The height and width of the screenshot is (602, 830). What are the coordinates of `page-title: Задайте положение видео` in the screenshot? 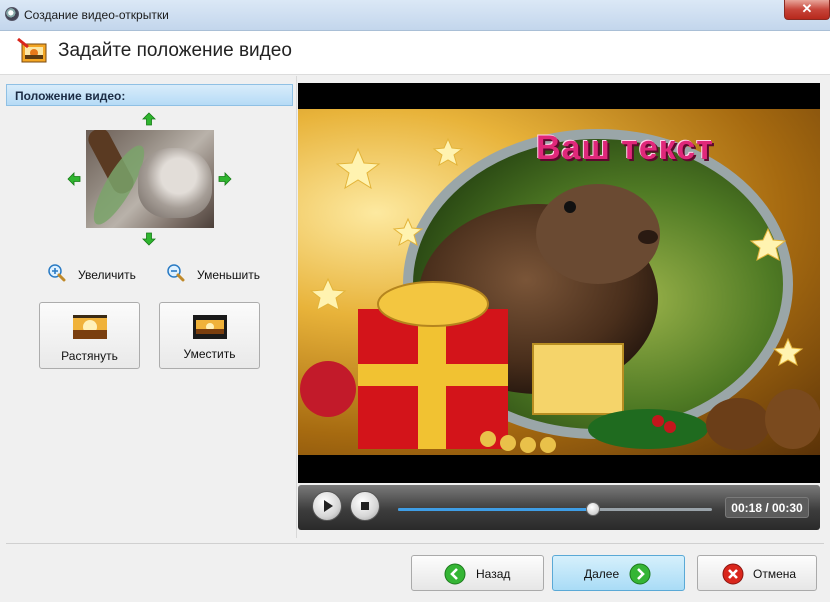 It's located at (175, 50).